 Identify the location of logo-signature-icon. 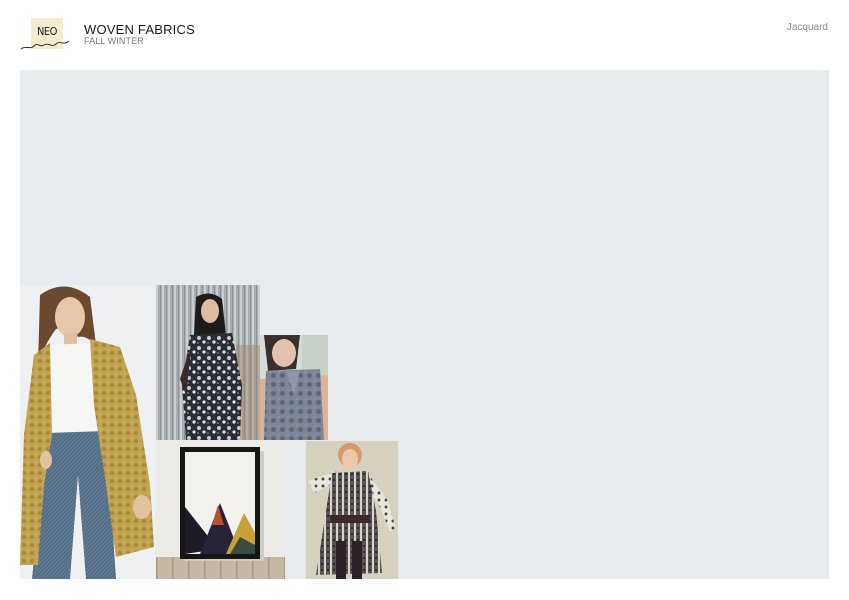
(45, 45).